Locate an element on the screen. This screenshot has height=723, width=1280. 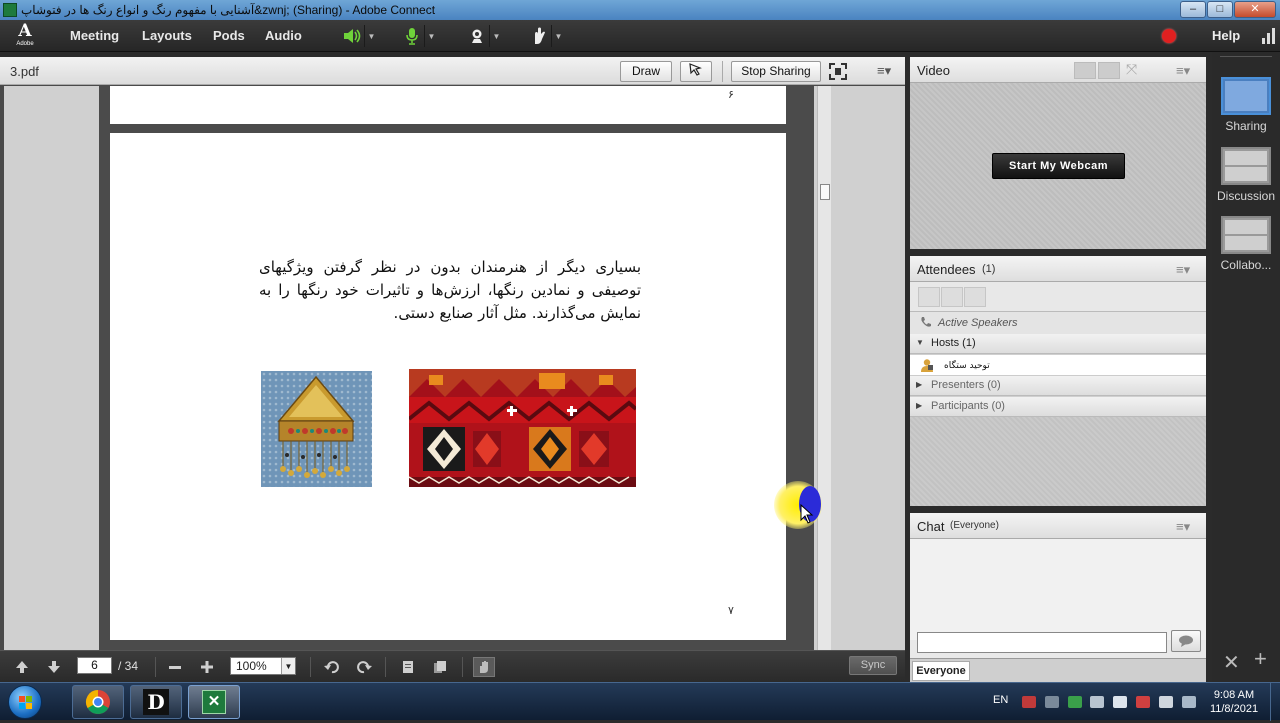
next-page-button is located at coordinates (54, 667).